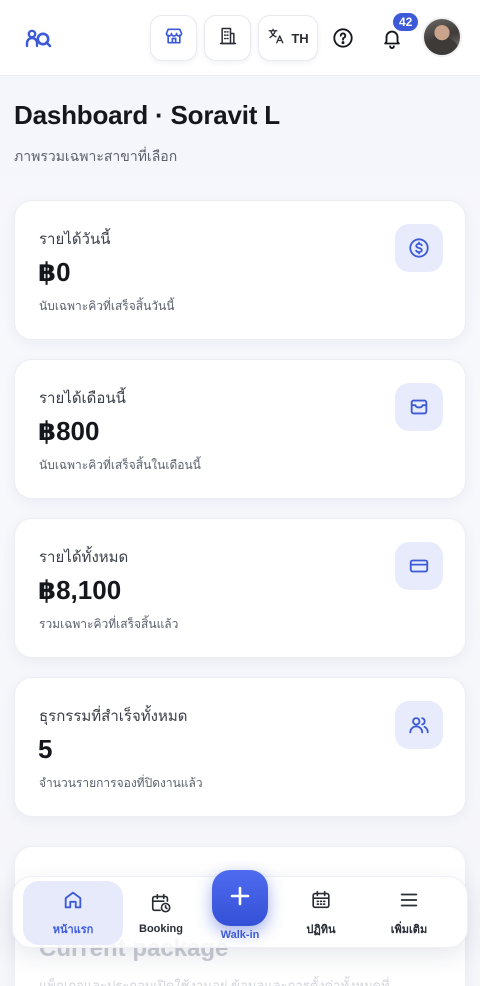 The height and width of the screenshot is (986, 480). I want to click on home-icon, so click(73, 902).